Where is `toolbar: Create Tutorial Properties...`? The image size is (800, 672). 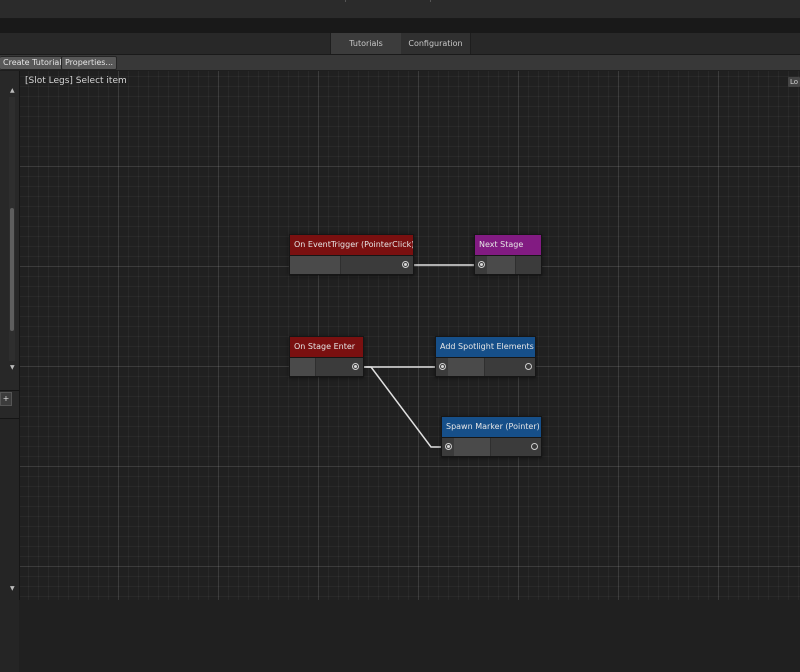 toolbar: Create Tutorial Properties... is located at coordinates (400, 63).